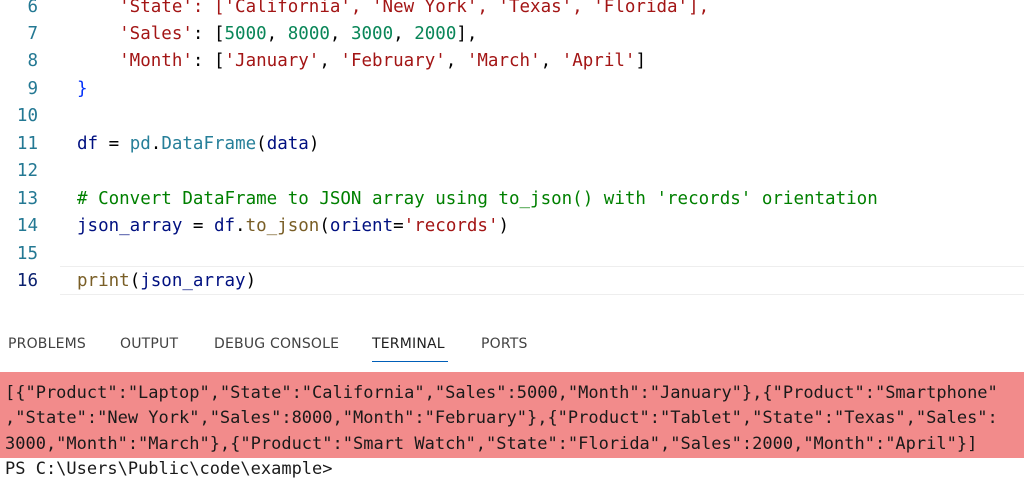 The height and width of the screenshot is (480, 1024). What do you see at coordinates (276, 344) in the screenshot?
I see `tab-debug-console: DEBUG CONSOLE` at bounding box center [276, 344].